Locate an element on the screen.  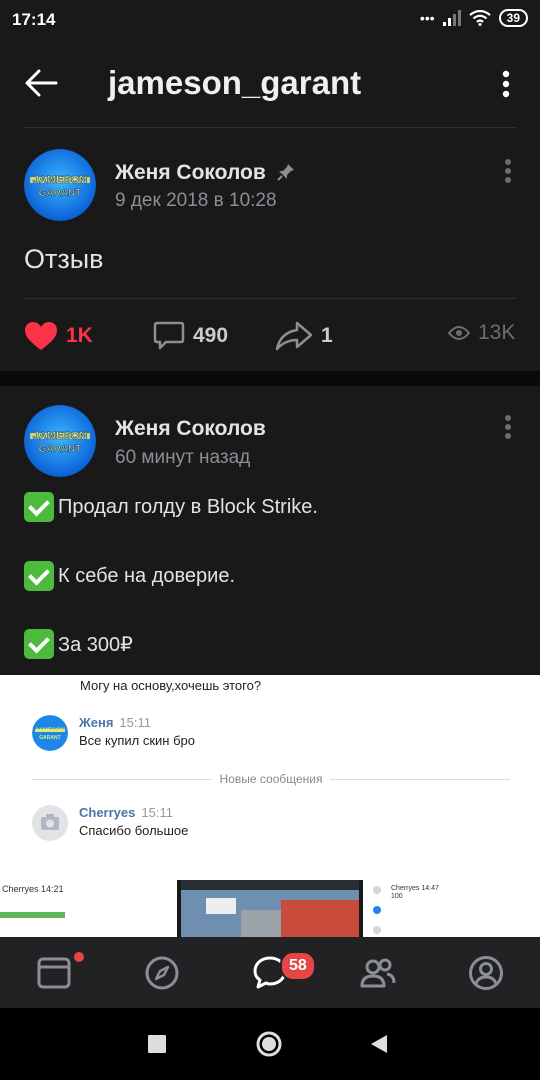
tab-friends-icon is located at coordinates (378, 973).